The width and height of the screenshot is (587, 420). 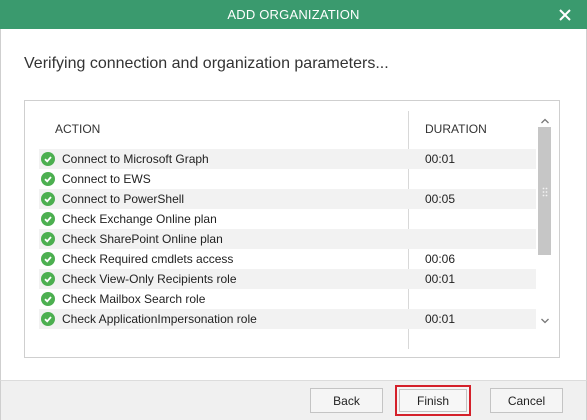 I want to click on row-action: Check Required cmdlets access, so click(x=148, y=259).